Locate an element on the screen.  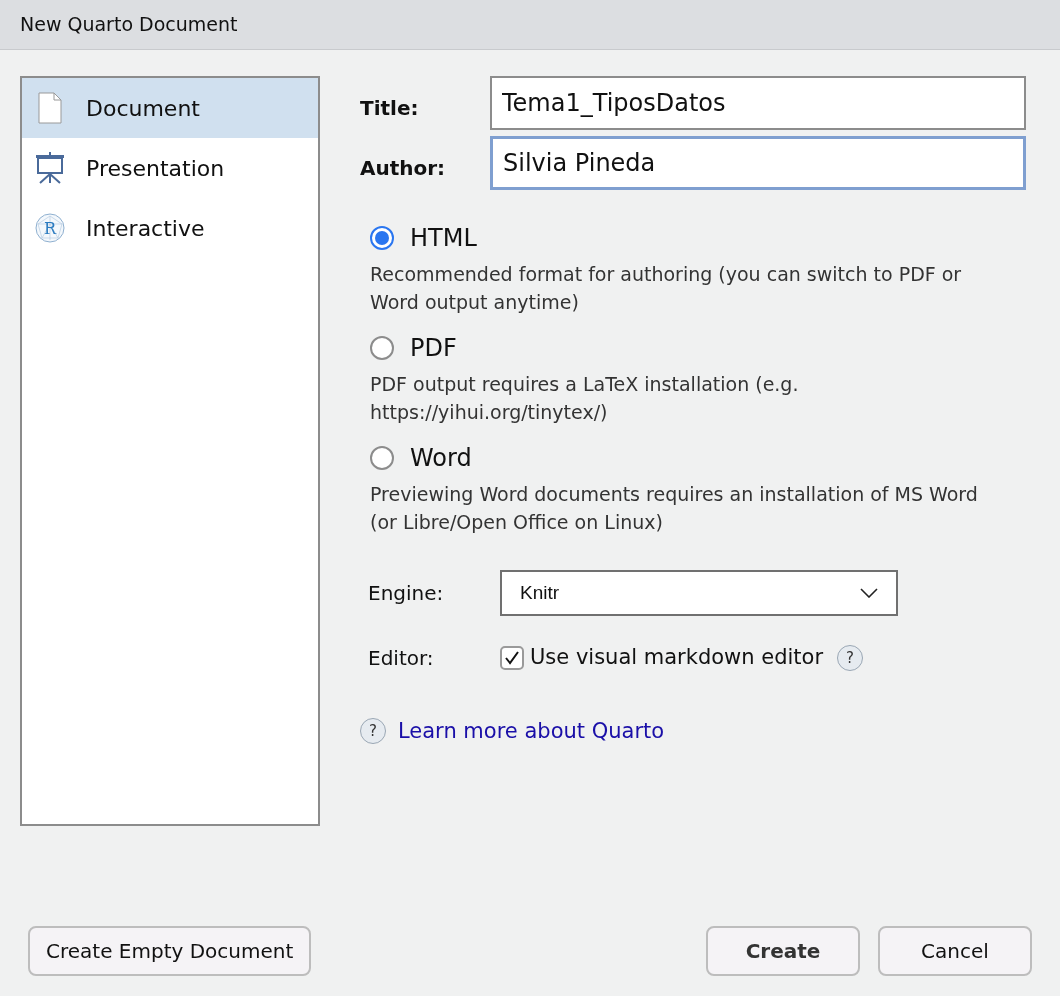
cancel-button: Cancel is located at coordinates (955, 951).